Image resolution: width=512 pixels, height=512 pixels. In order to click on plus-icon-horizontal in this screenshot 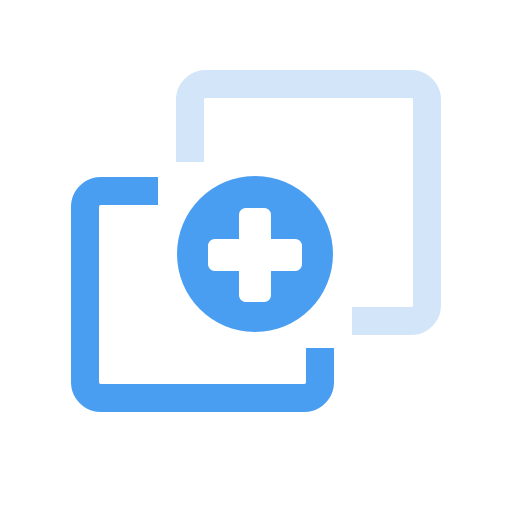, I will do `click(255, 255)`.